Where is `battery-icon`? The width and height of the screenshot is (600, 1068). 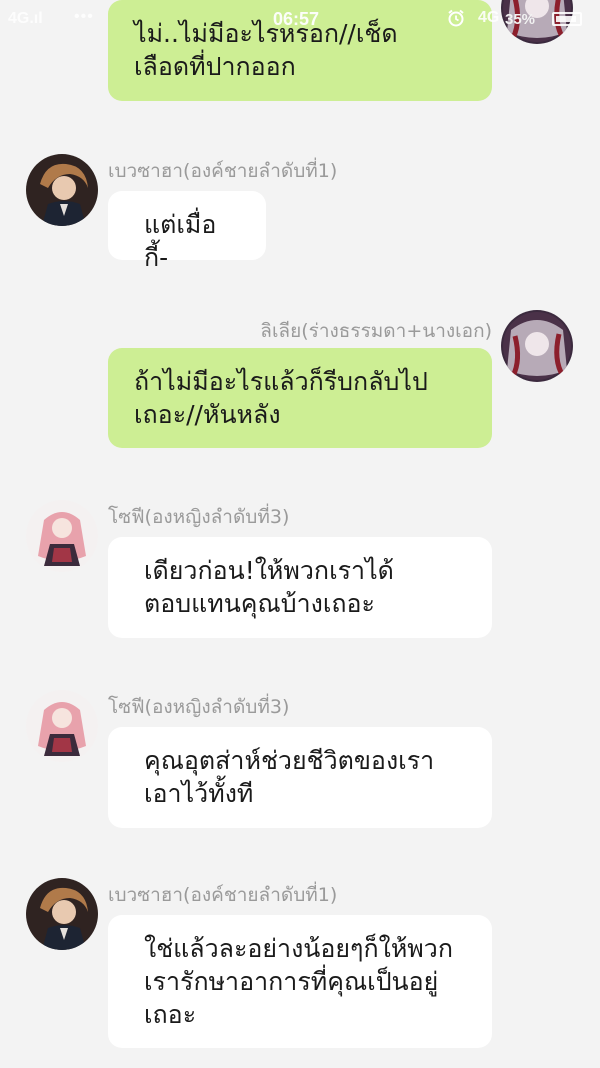 battery-icon is located at coordinates (567, 19).